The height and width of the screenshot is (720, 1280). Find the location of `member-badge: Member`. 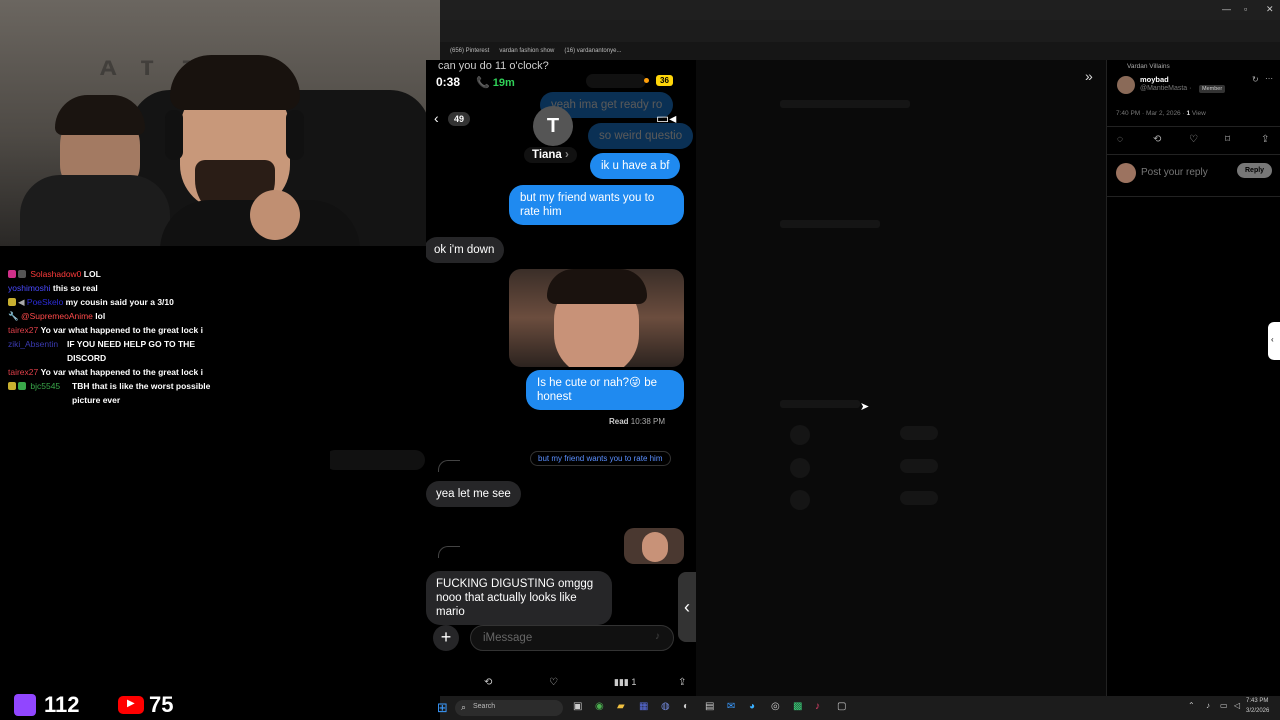

member-badge: Member is located at coordinates (1212, 89).